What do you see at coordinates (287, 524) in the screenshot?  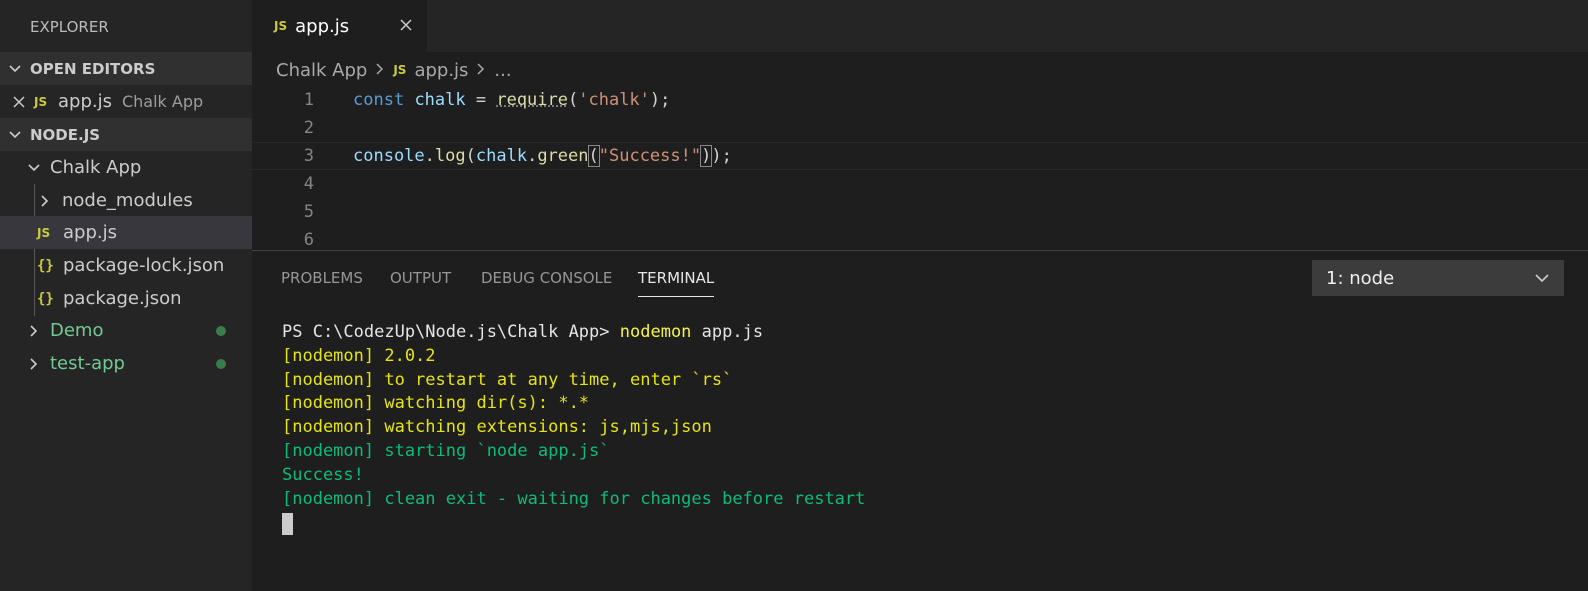 I see `terminal-cursor` at bounding box center [287, 524].